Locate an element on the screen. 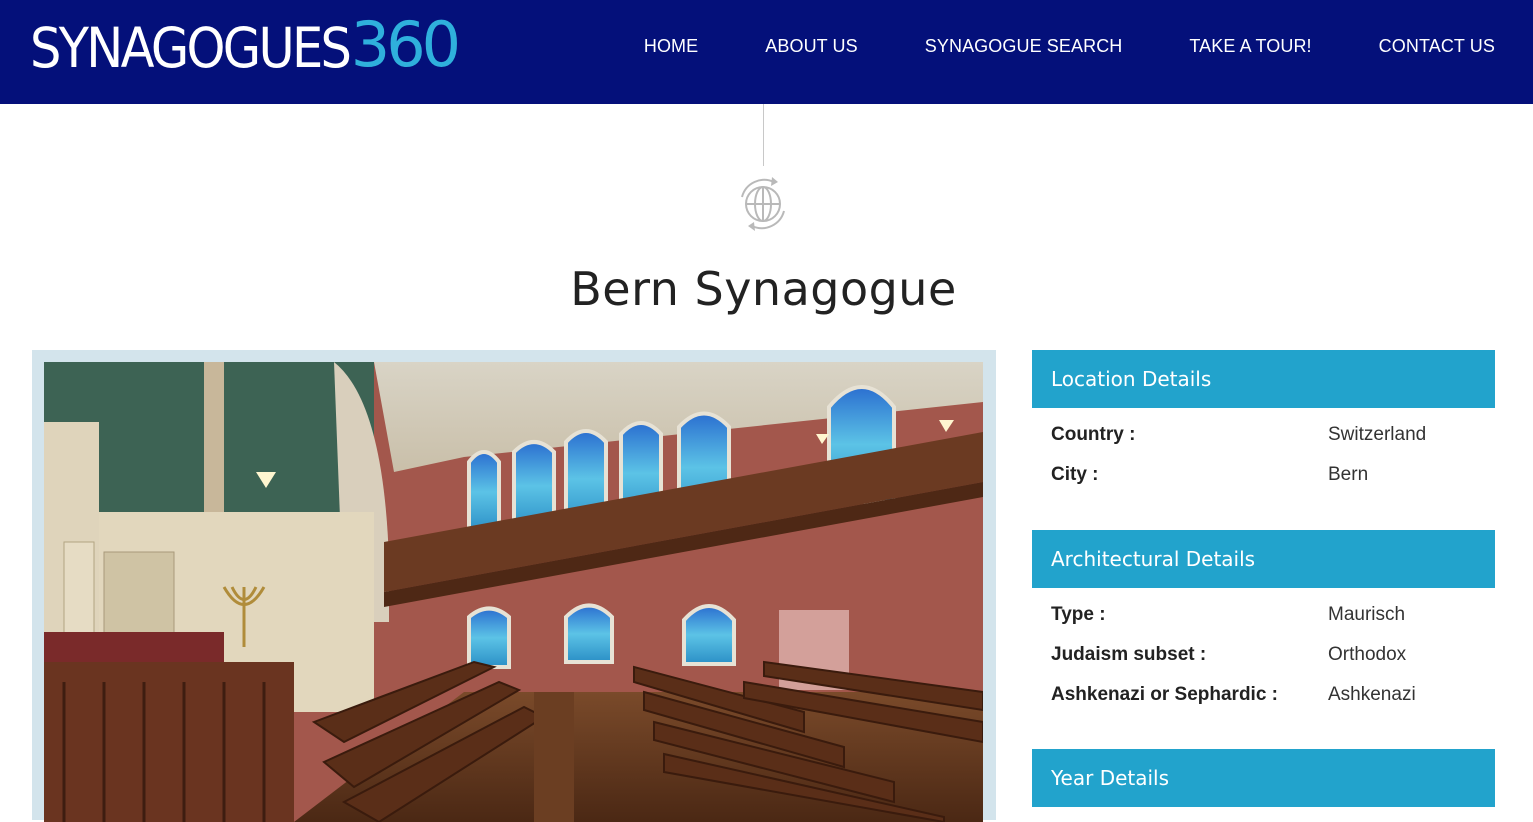 Image resolution: width=1533 pixels, height=822 pixels. architectural-details-heading: Architectural Details is located at coordinates (1263, 559).